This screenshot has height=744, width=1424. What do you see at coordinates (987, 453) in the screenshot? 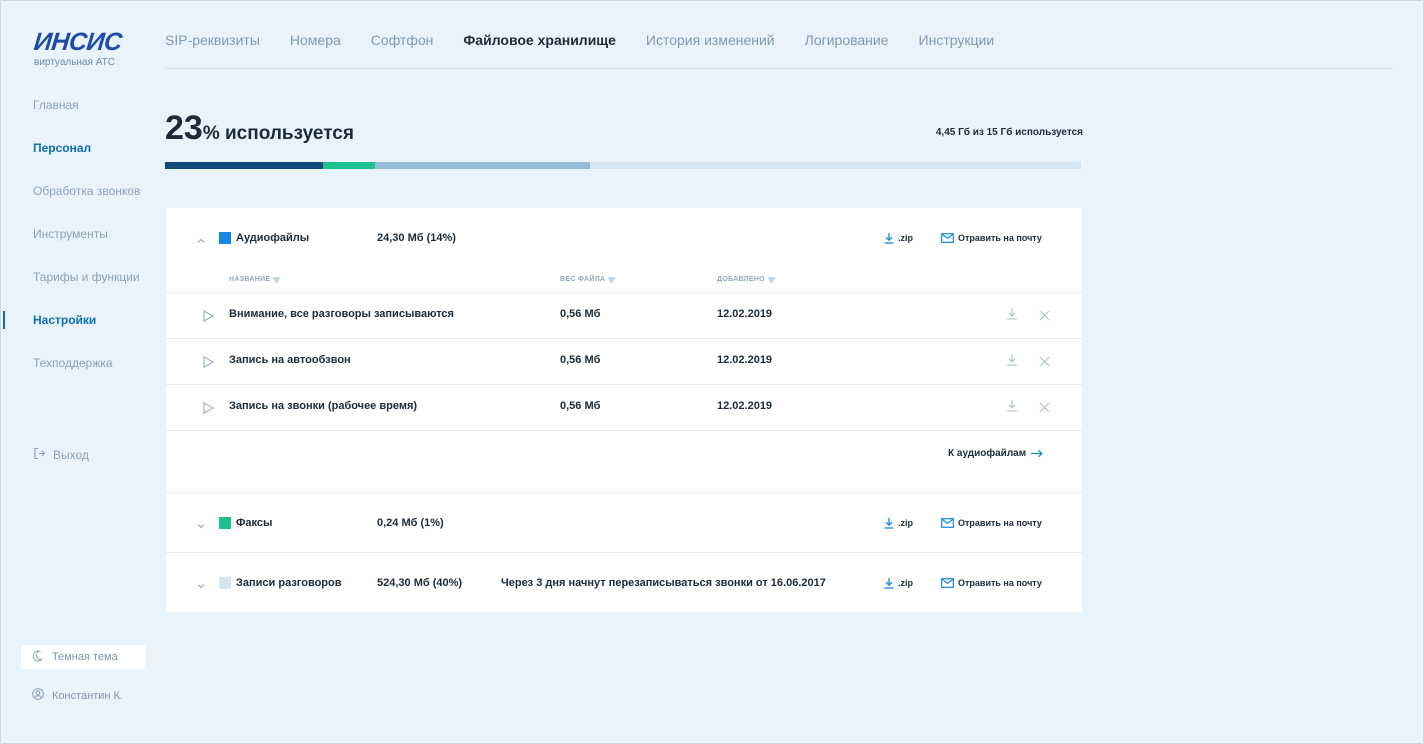
I see `goto-audio-label: К аудиофайлам` at bounding box center [987, 453].